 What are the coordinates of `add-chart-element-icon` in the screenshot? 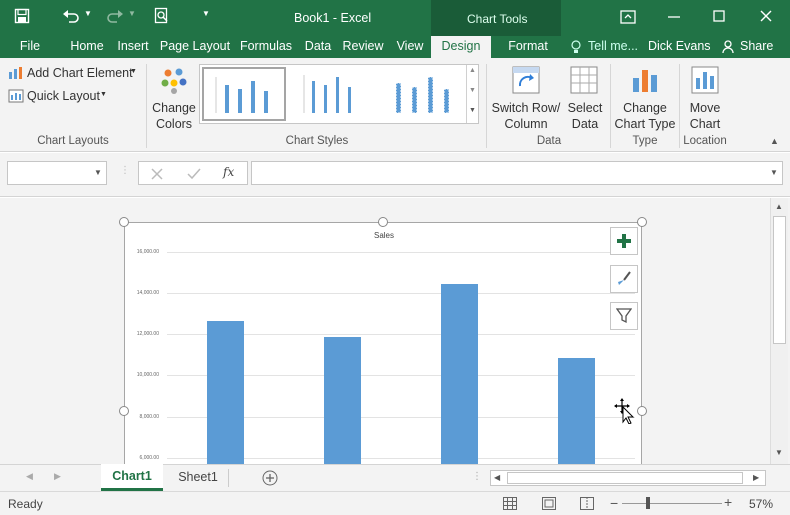 It's located at (15, 73).